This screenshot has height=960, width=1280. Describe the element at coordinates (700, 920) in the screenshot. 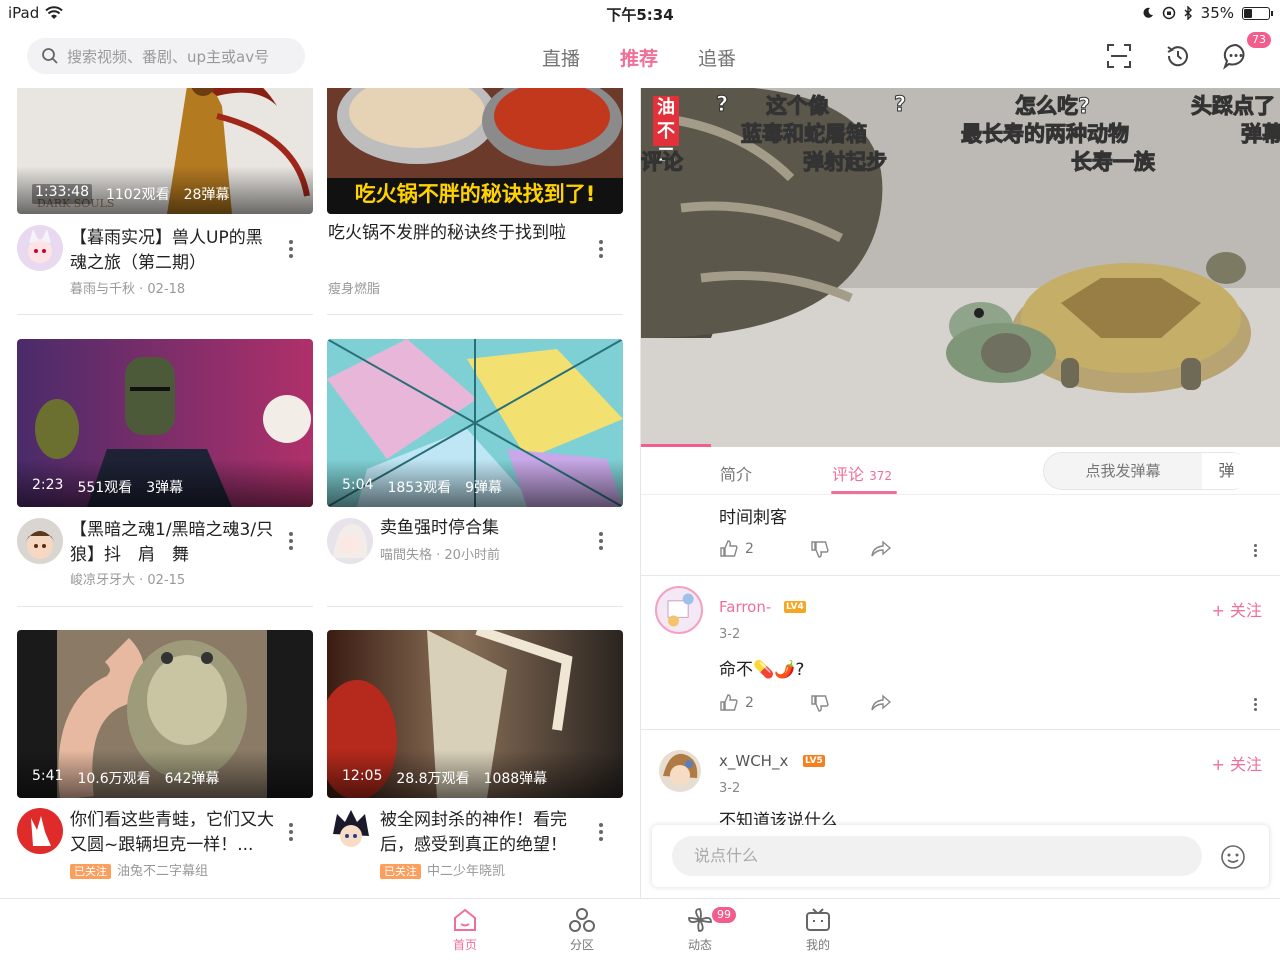

I see `dynamic-icon` at that location.